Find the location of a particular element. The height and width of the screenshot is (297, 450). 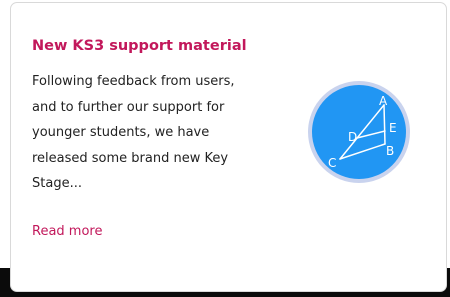

excerpt-line-2: and to further our support for is located at coordinates (128, 107).